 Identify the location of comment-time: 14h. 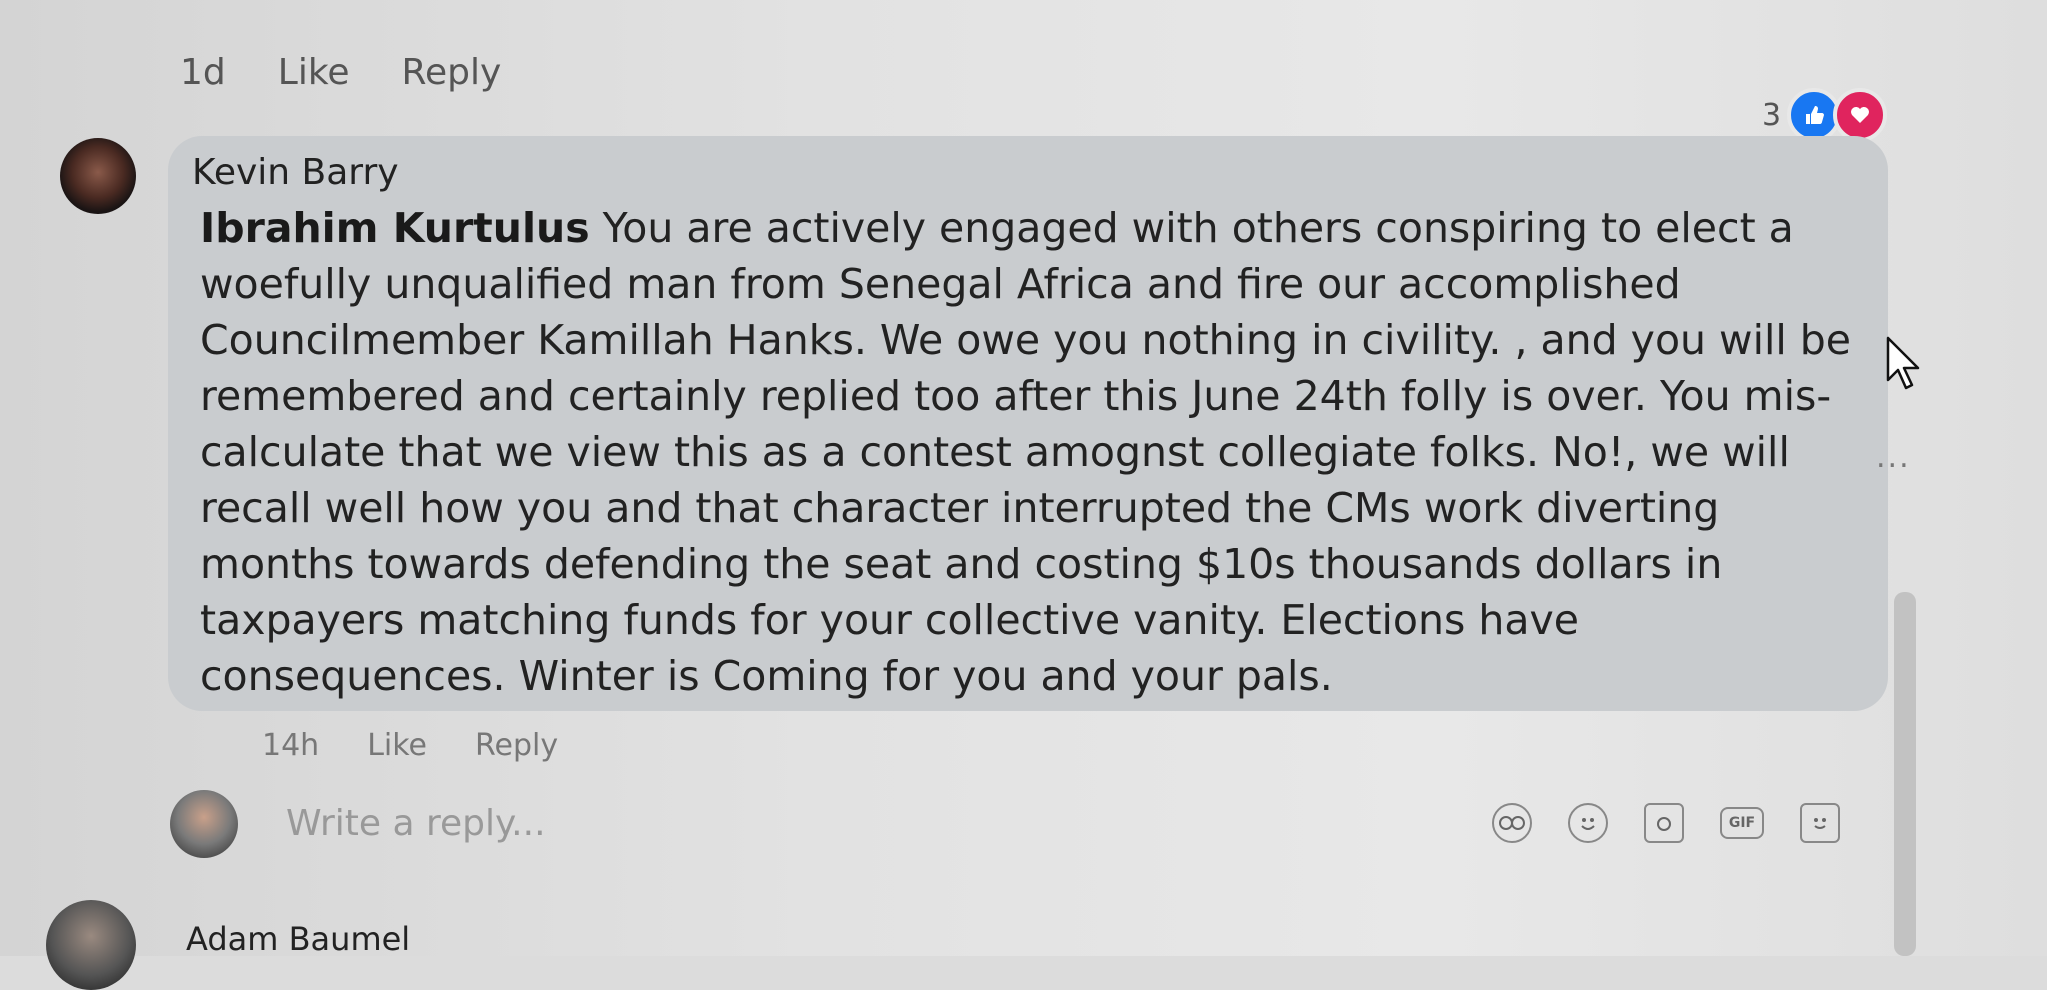
(290, 745).